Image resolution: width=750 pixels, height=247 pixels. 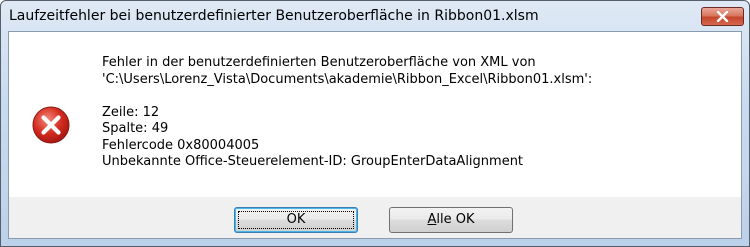 I want to click on ok-button: OK, so click(x=296, y=220).